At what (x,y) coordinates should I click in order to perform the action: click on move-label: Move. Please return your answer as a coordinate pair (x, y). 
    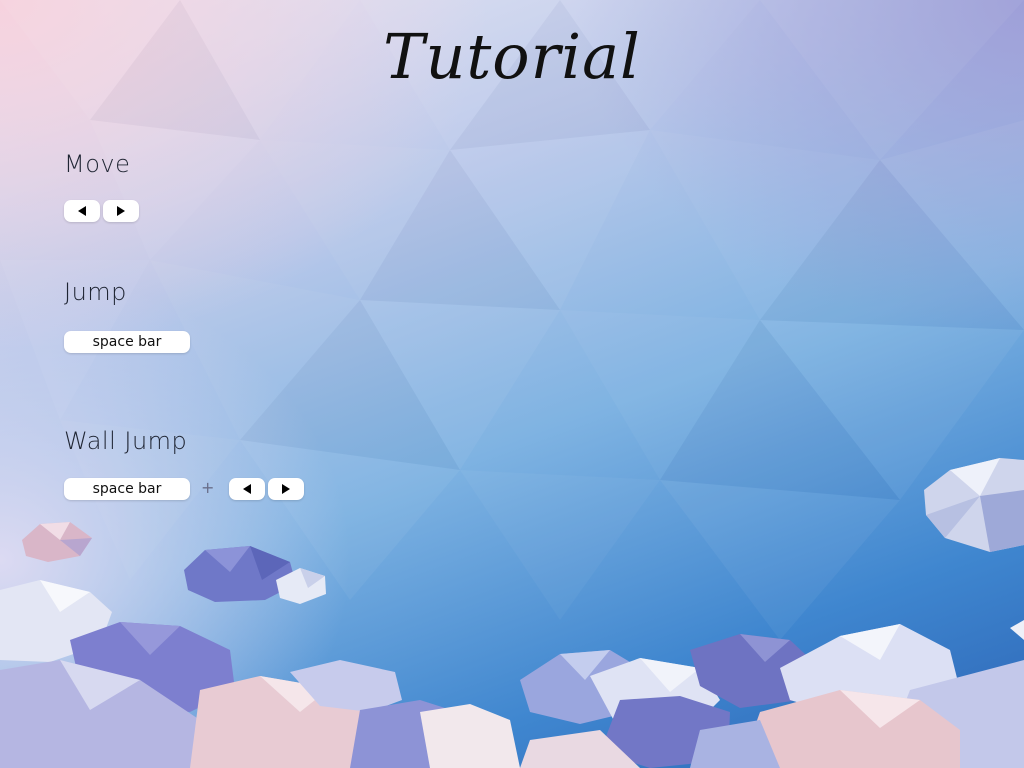
    Looking at the image, I should click on (97, 164).